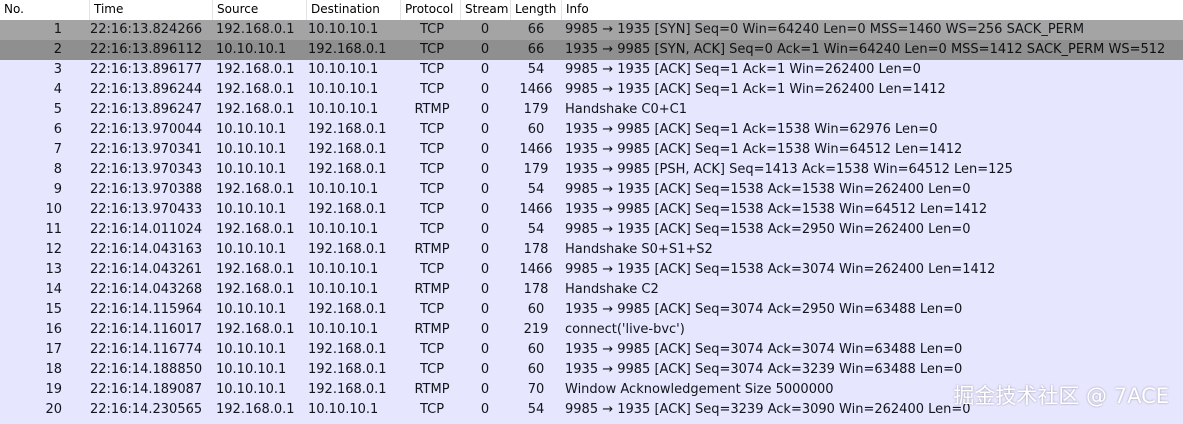 The height and width of the screenshot is (424, 1183). I want to click on packet-time: 22:16:14.116017, so click(146, 329).